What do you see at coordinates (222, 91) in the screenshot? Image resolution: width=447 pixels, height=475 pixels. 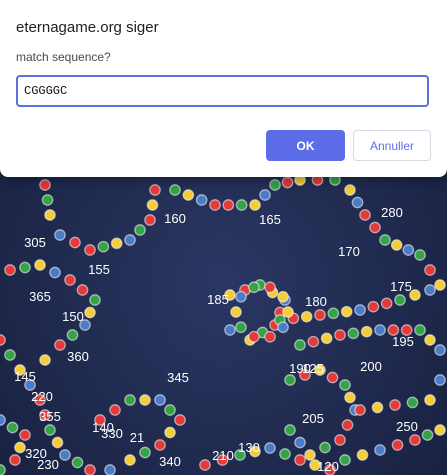 I see `sequence-input` at bounding box center [222, 91].